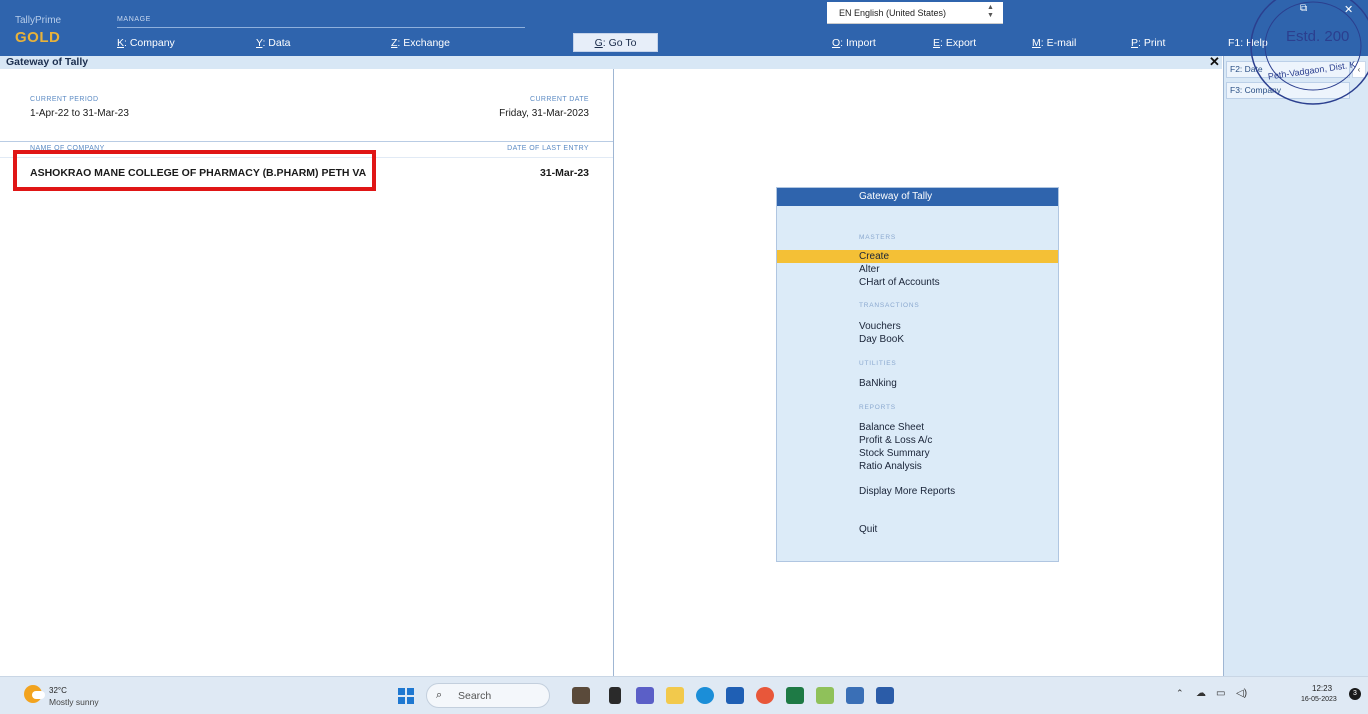 This screenshot has width=1368, height=714. I want to click on screen-title: Gateway of Tally, so click(47, 62).